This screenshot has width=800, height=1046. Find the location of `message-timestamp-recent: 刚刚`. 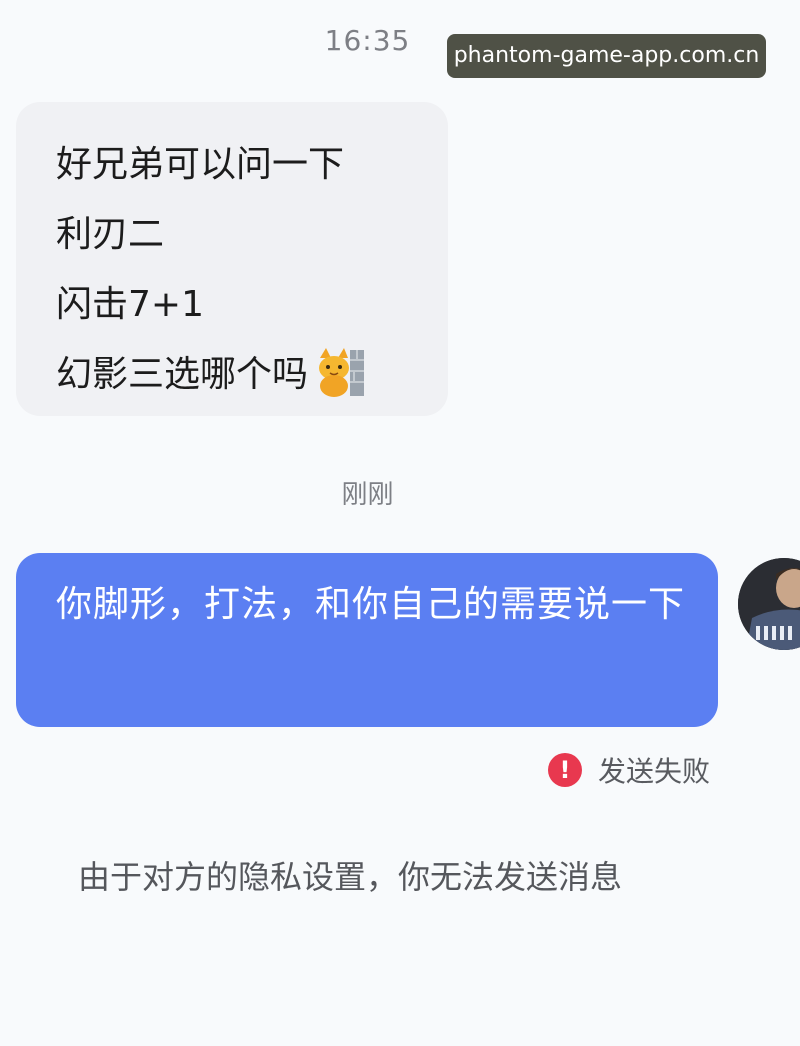

message-timestamp-recent: 刚刚 is located at coordinates (367, 495).